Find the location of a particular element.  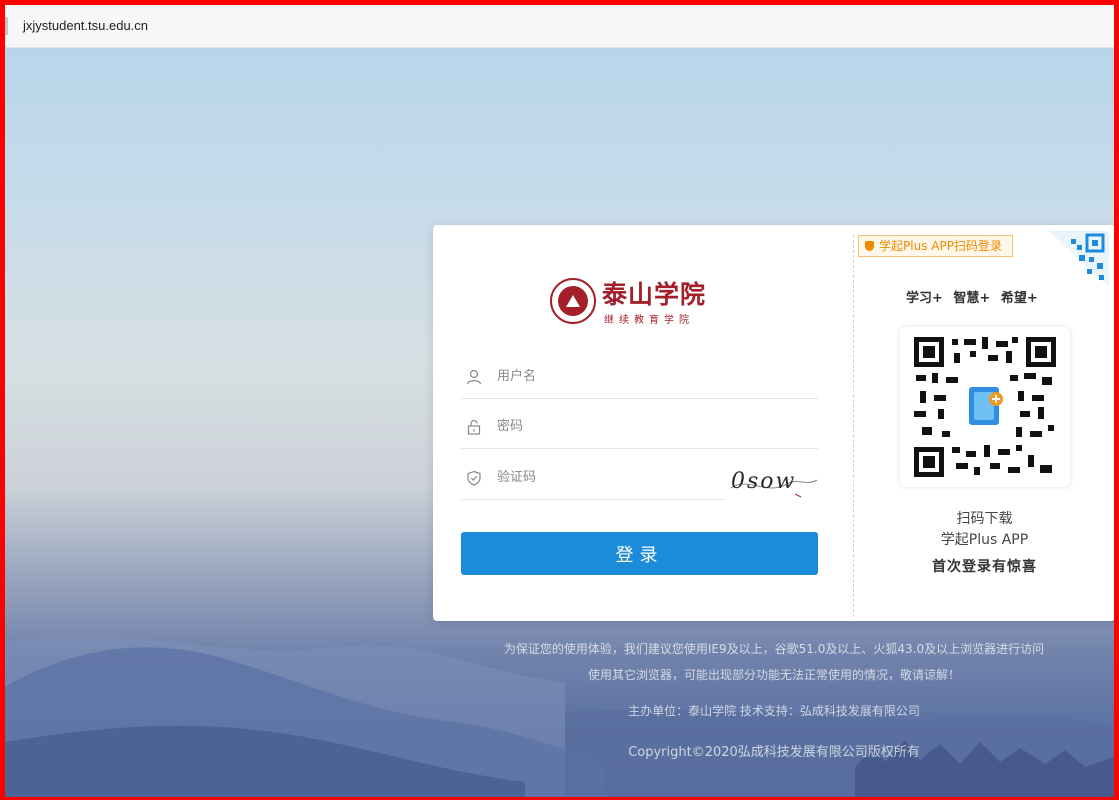

captcha-image: 0sow is located at coordinates (773, 484).